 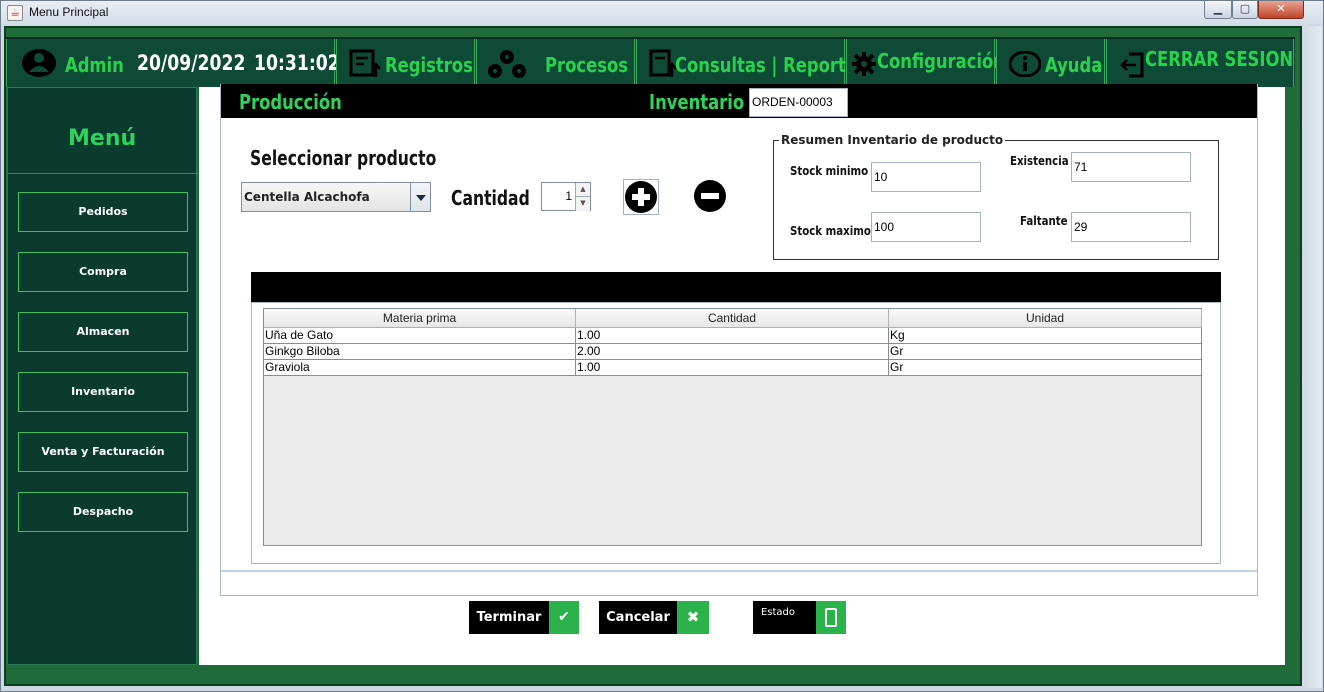 I want to click on menu-registros-label: Registros, so click(x=429, y=65).